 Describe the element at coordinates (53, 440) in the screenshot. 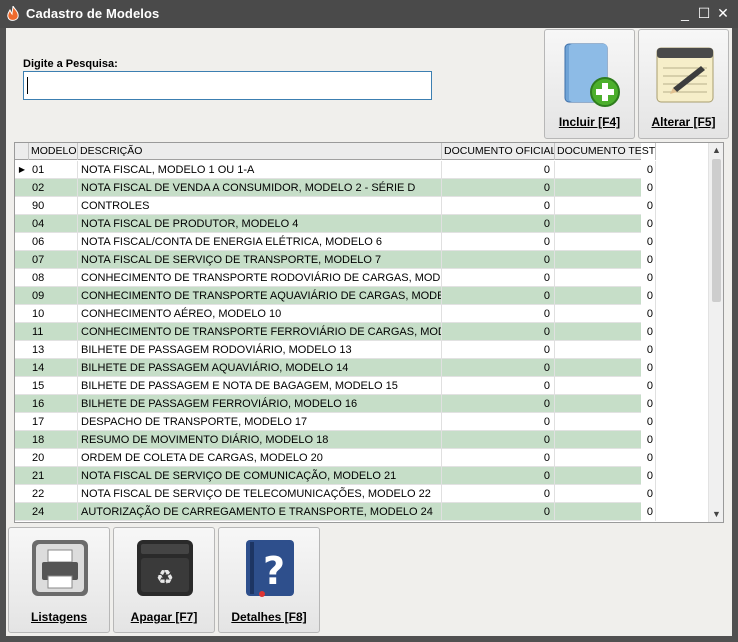

I see `cell-modelo: 18` at that location.